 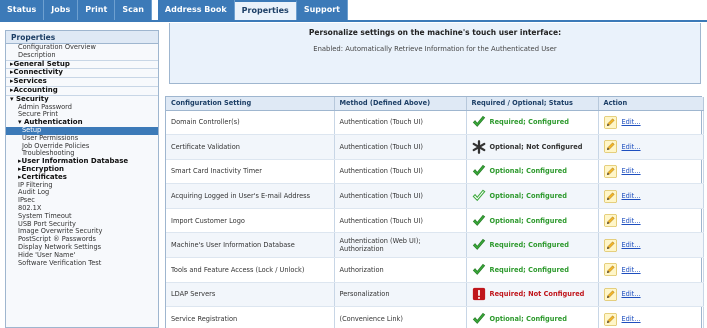 I want to click on setting-cell: Import Customer Logo, so click(x=250, y=221).